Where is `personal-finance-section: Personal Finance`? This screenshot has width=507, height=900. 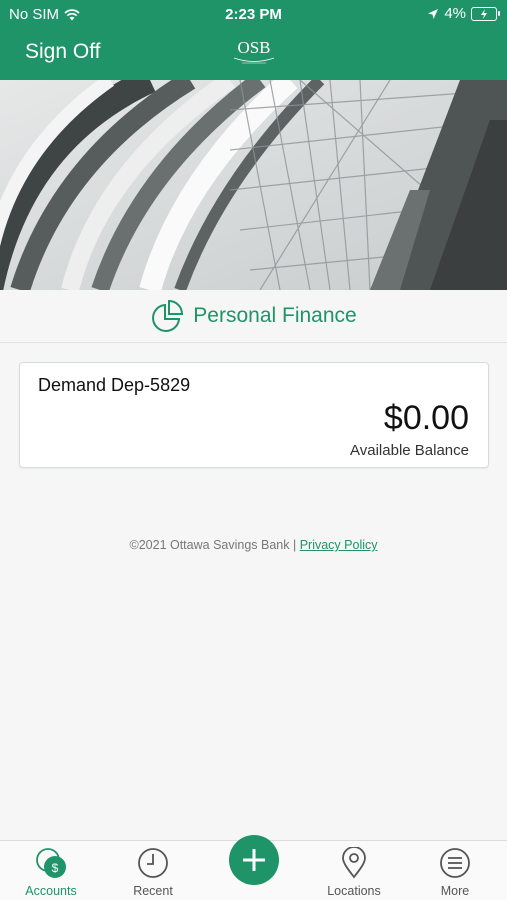
personal-finance-section: Personal Finance is located at coordinates (253, 316).